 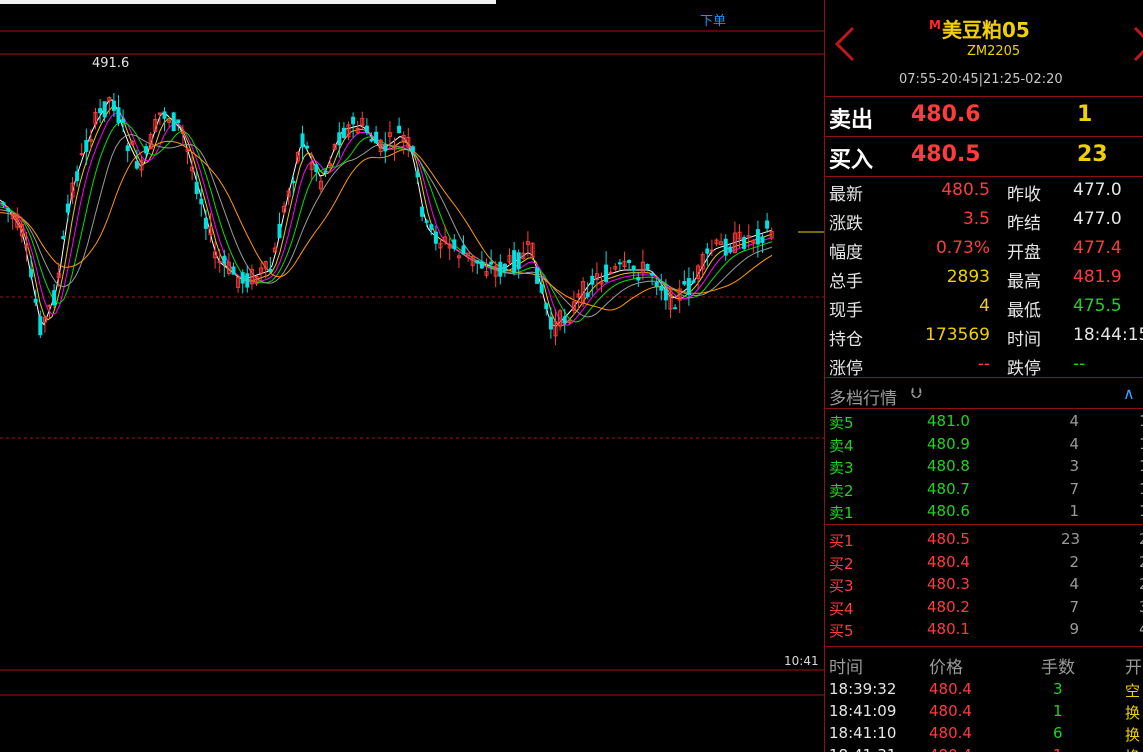 What do you see at coordinates (984, 489) in the screenshot?
I see `depth-ask-row: 卖2 480.7 7 1` at bounding box center [984, 489].